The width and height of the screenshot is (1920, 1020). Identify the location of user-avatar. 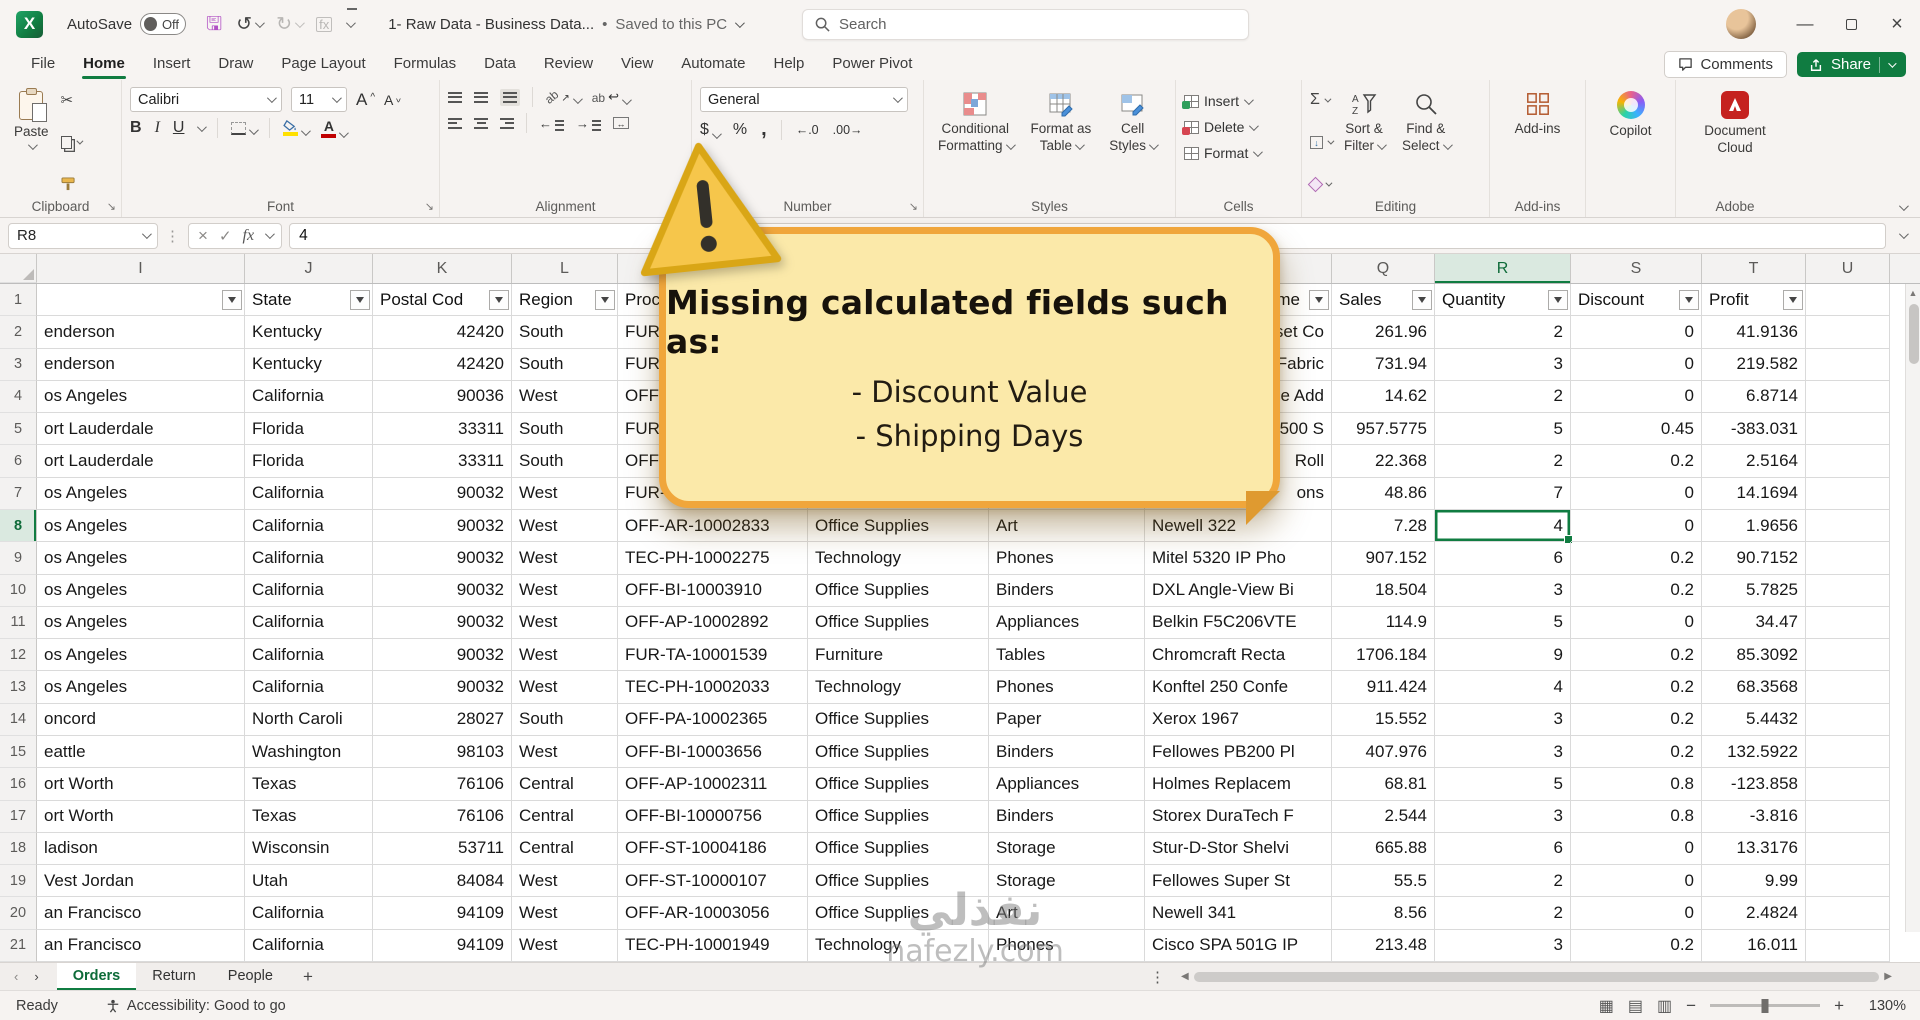
(1741, 24).